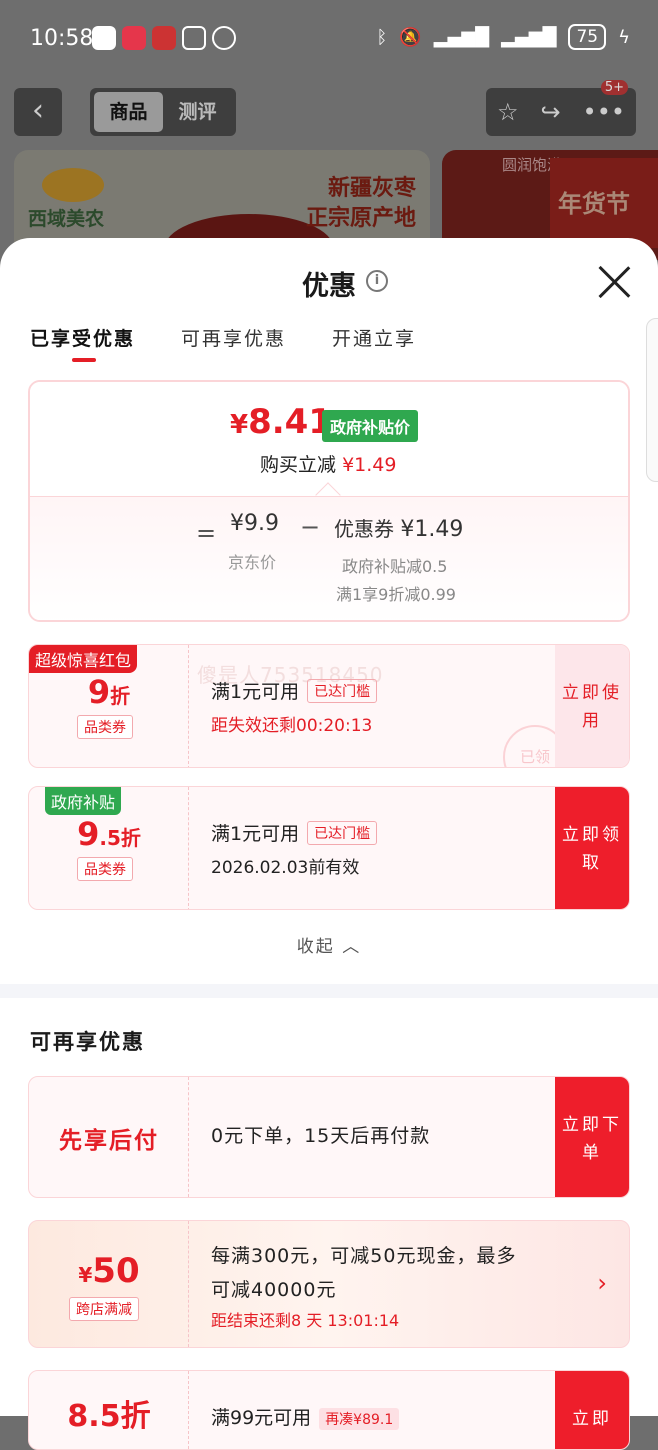  What do you see at coordinates (432, 529) in the screenshot?
I see `coupon-total-value: ¥1.49` at bounding box center [432, 529].